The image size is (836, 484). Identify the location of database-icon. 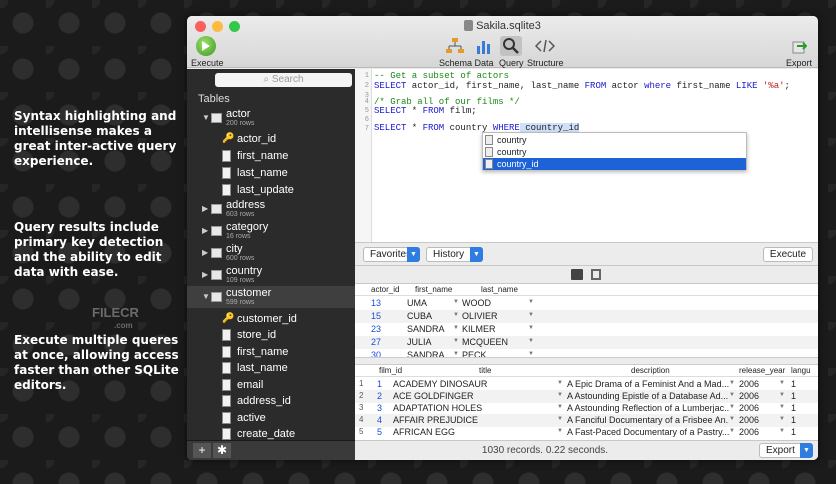
(469, 25).